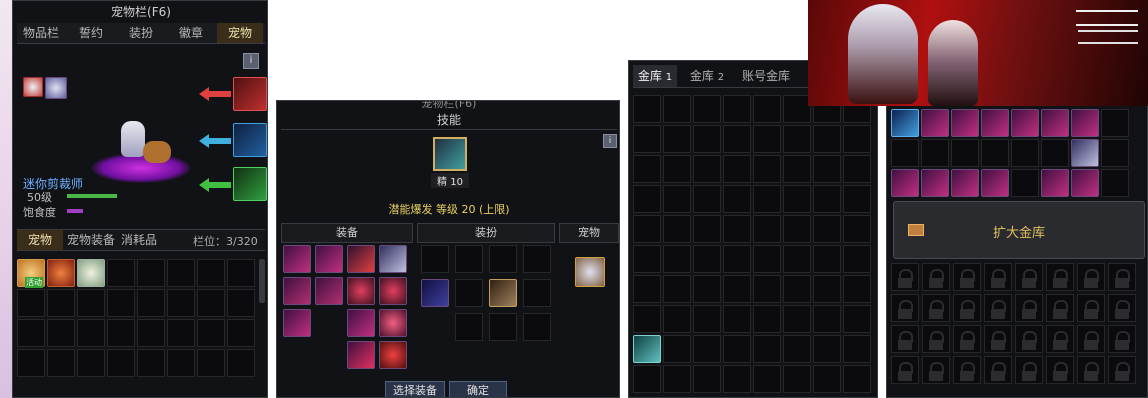 The width and height of the screenshot is (1148, 398). I want to click on tab-avatar: 装扮, so click(141, 33).